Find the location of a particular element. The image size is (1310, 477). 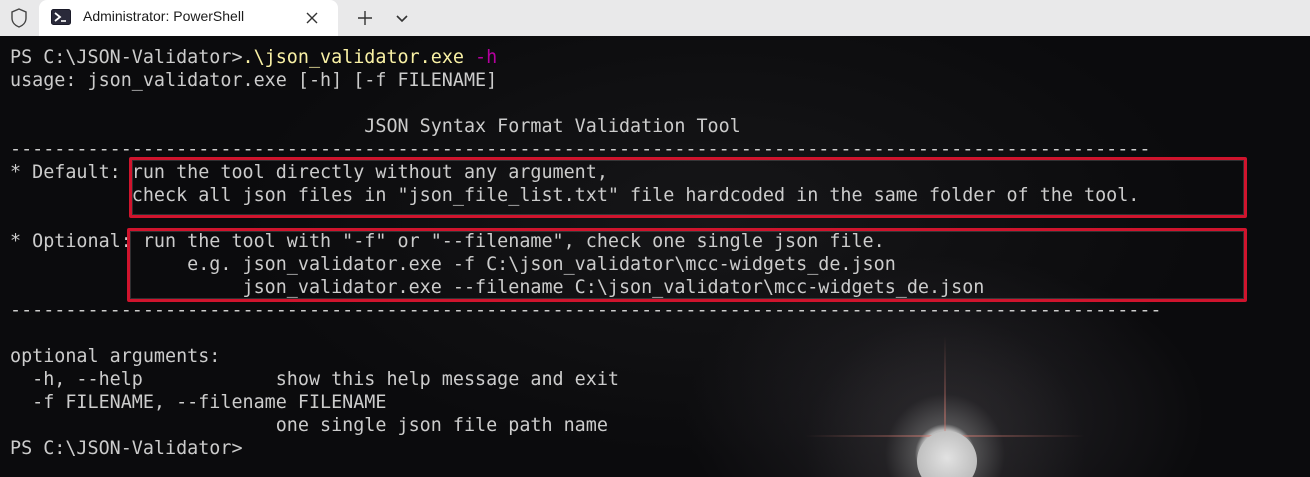

command-arg: -h is located at coordinates (480, 57).